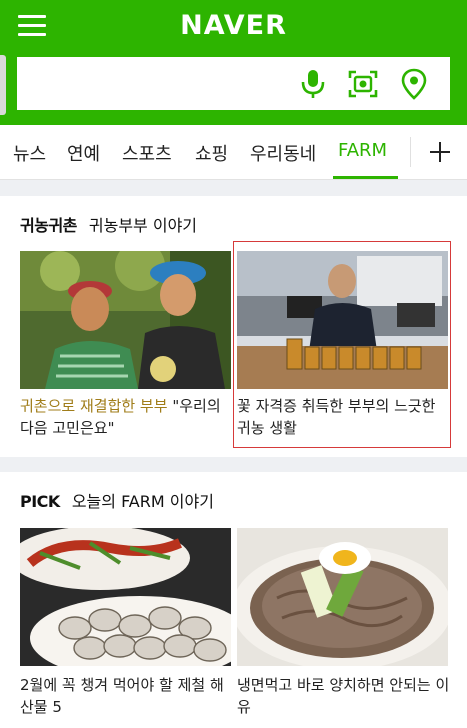 This screenshot has width=467, height=728. What do you see at coordinates (94, 406) in the screenshot?
I see `caption-highlight: 귀촌으로 재결합한 부부` at bounding box center [94, 406].